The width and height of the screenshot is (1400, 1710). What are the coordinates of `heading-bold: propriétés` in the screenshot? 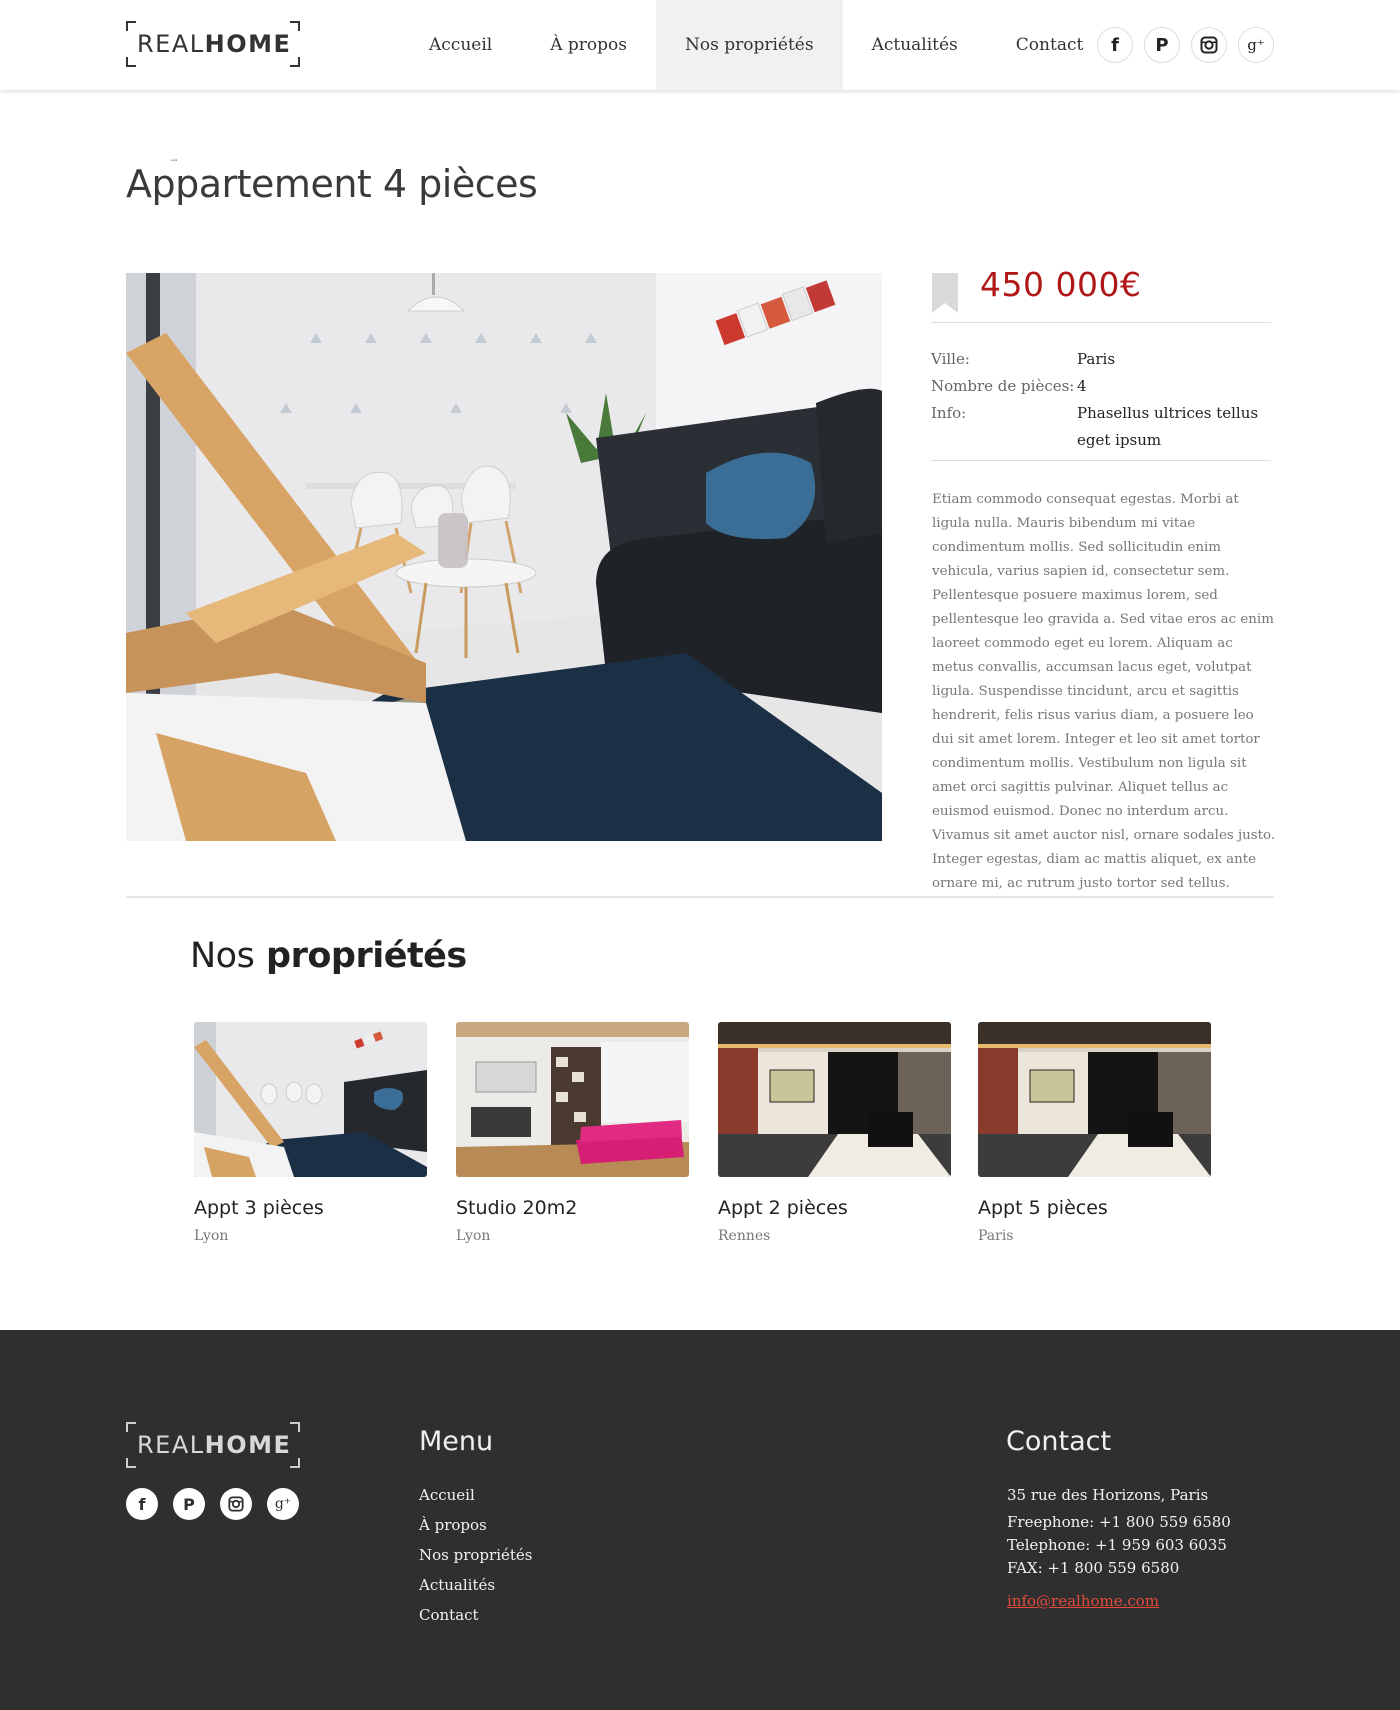 It's located at (366, 956).